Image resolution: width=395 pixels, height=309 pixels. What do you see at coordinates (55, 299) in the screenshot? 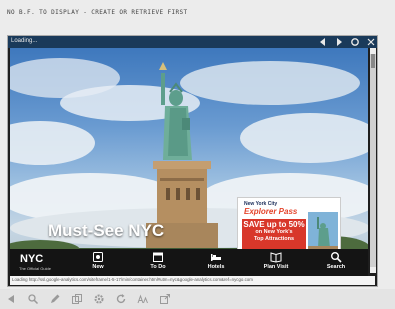
I see `pen-icon` at bounding box center [55, 299].